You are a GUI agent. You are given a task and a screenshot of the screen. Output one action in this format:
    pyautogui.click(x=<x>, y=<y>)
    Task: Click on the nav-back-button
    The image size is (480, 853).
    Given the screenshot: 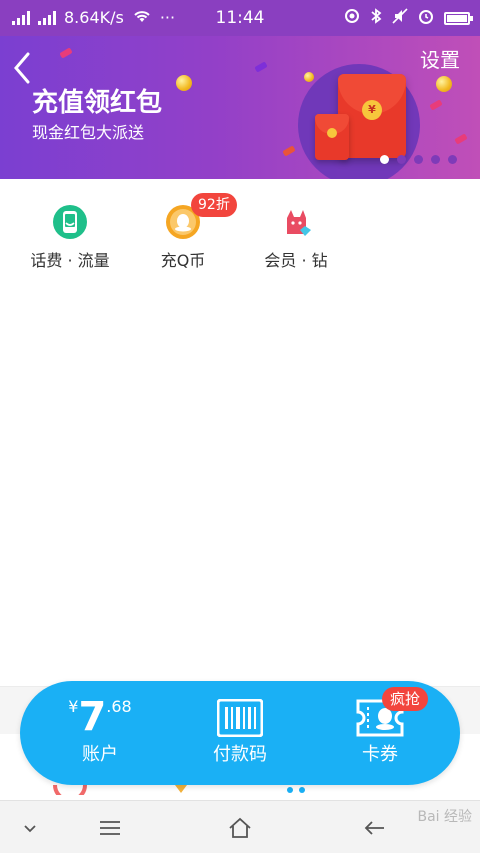 What is the action you would take?
    pyautogui.click(x=375, y=827)
    